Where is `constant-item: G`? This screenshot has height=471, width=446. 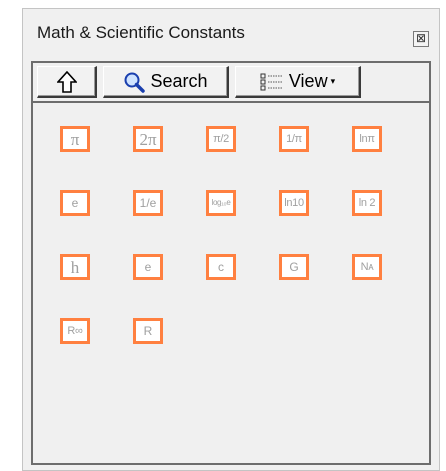 constant-item: G is located at coordinates (294, 267).